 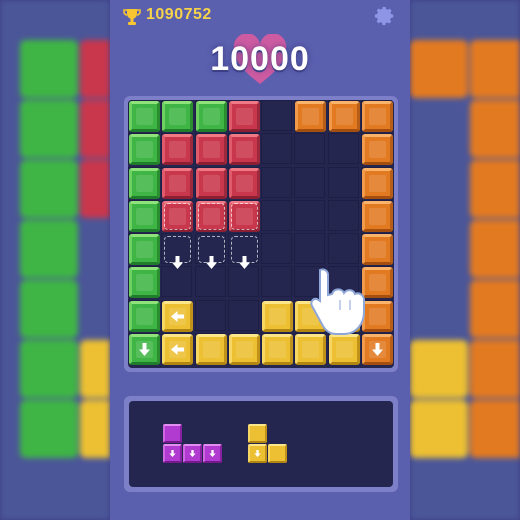 What do you see at coordinates (337, 301) in the screenshot?
I see `hand-pointer-icon` at bounding box center [337, 301].